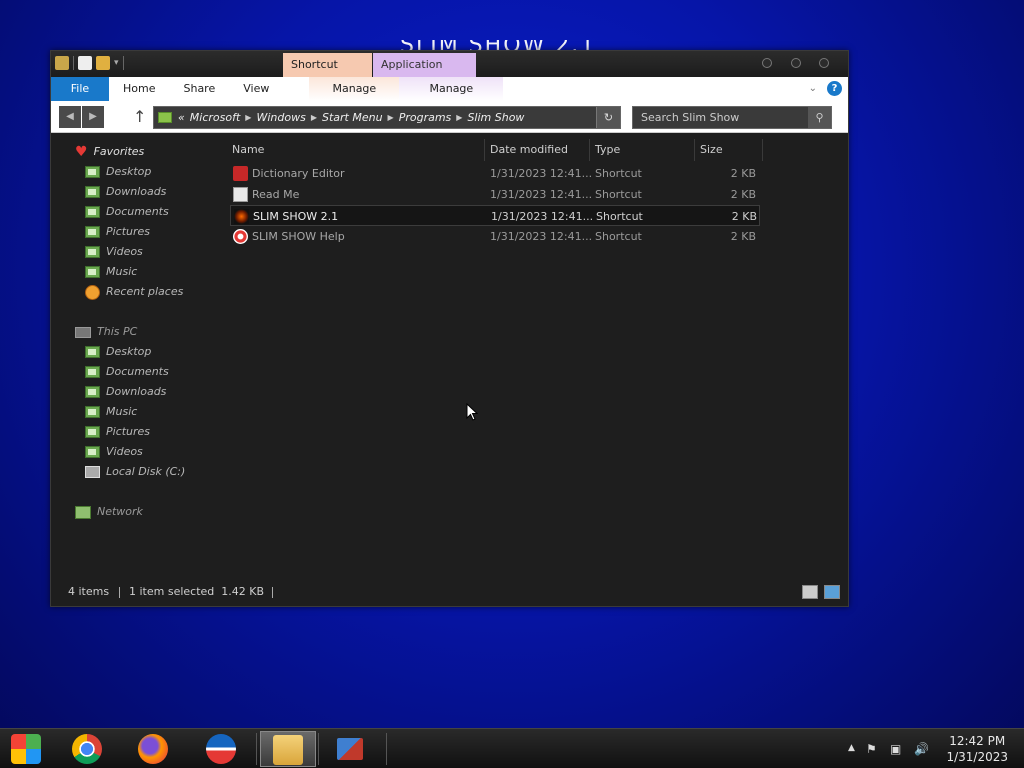 The height and width of the screenshot is (768, 1024). Describe the element at coordinates (128, 431) in the screenshot. I see `nav-label: Pictures` at that location.